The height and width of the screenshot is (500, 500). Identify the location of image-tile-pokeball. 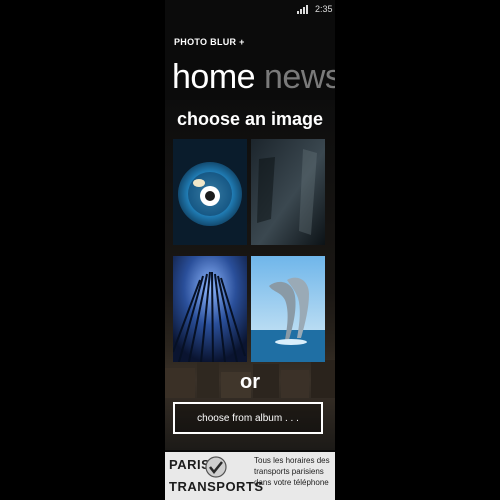
(210, 192).